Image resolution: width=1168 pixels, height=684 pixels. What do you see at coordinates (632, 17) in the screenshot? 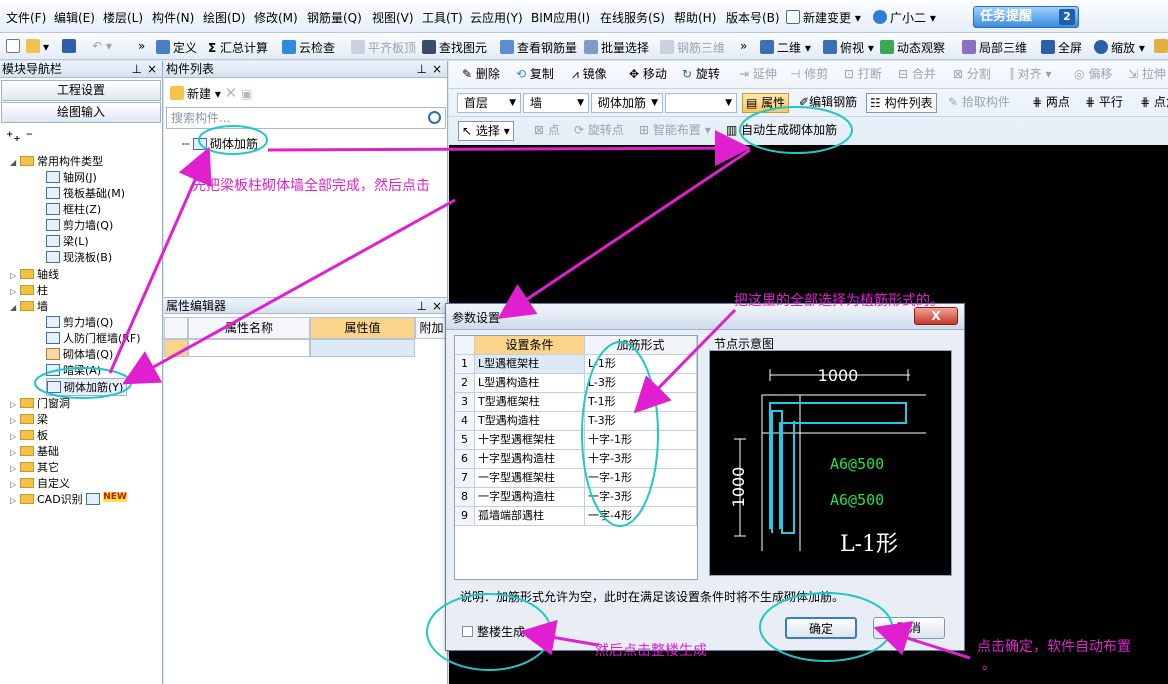
I see `menu-online: 在线服务(S)` at bounding box center [632, 17].